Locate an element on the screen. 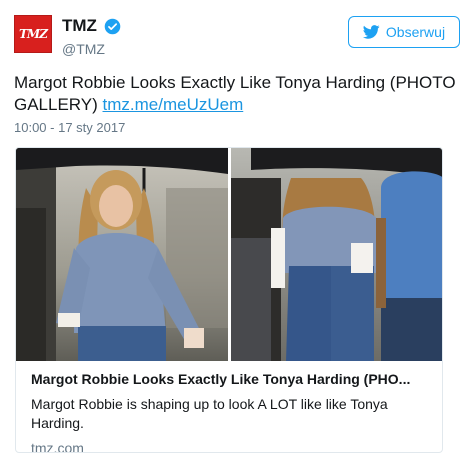 The height and width of the screenshot is (458, 474). avatar-logo-text: TMZ is located at coordinates (33, 34).